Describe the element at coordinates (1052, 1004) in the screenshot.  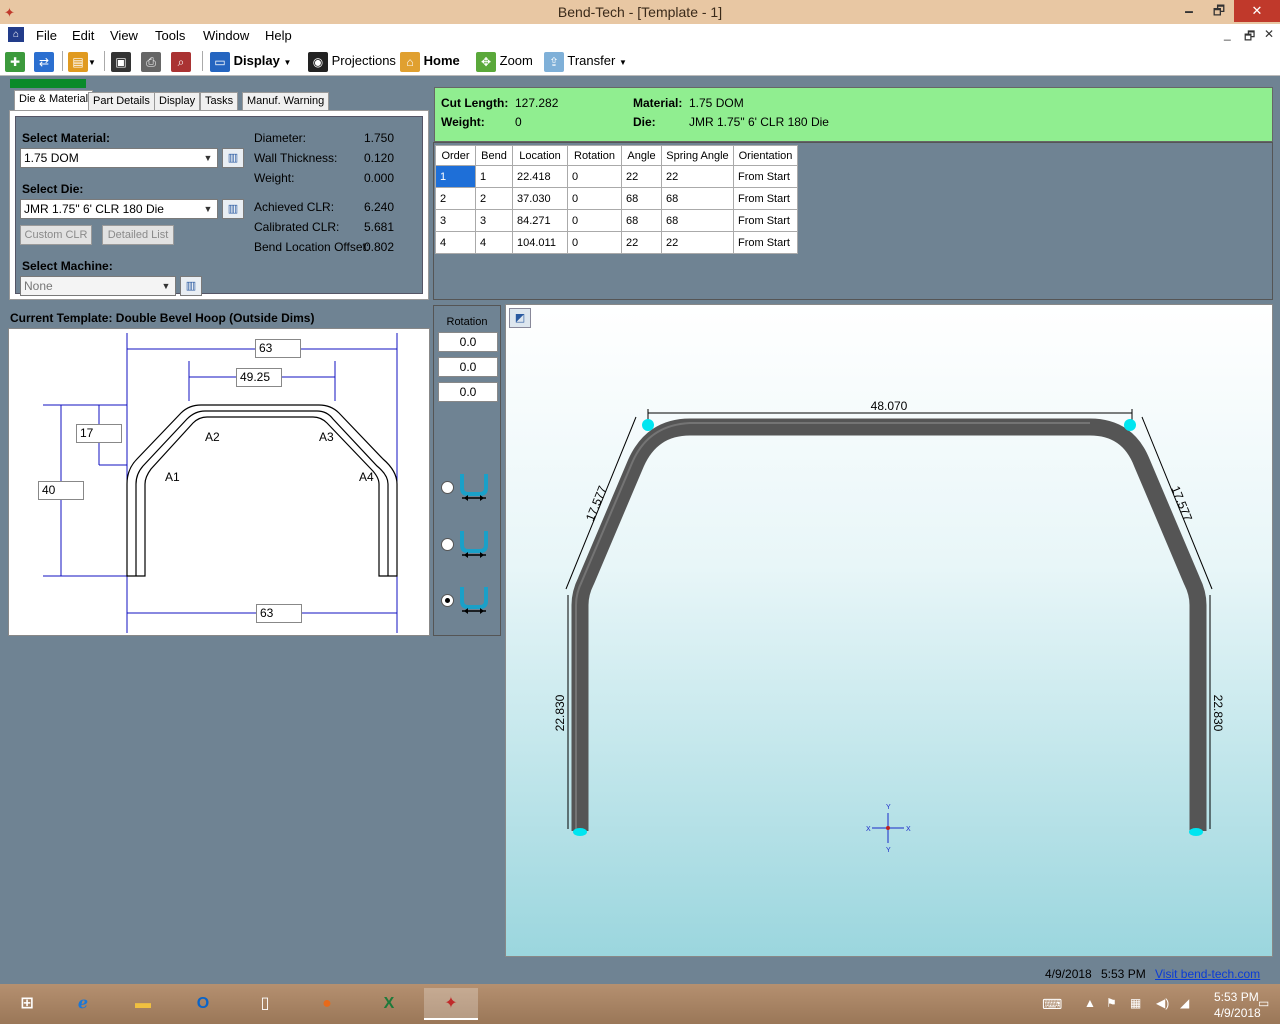
I see `keyboard-icon: ⌨` at that location.